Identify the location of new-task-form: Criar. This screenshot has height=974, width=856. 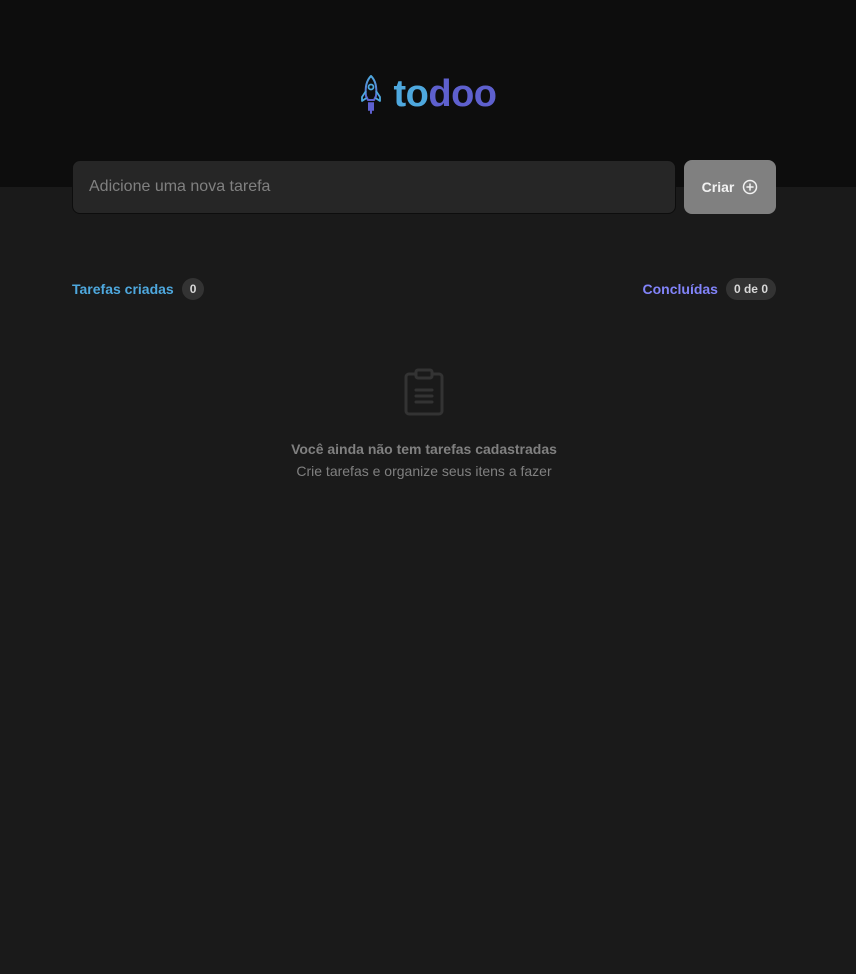
(424, 187).